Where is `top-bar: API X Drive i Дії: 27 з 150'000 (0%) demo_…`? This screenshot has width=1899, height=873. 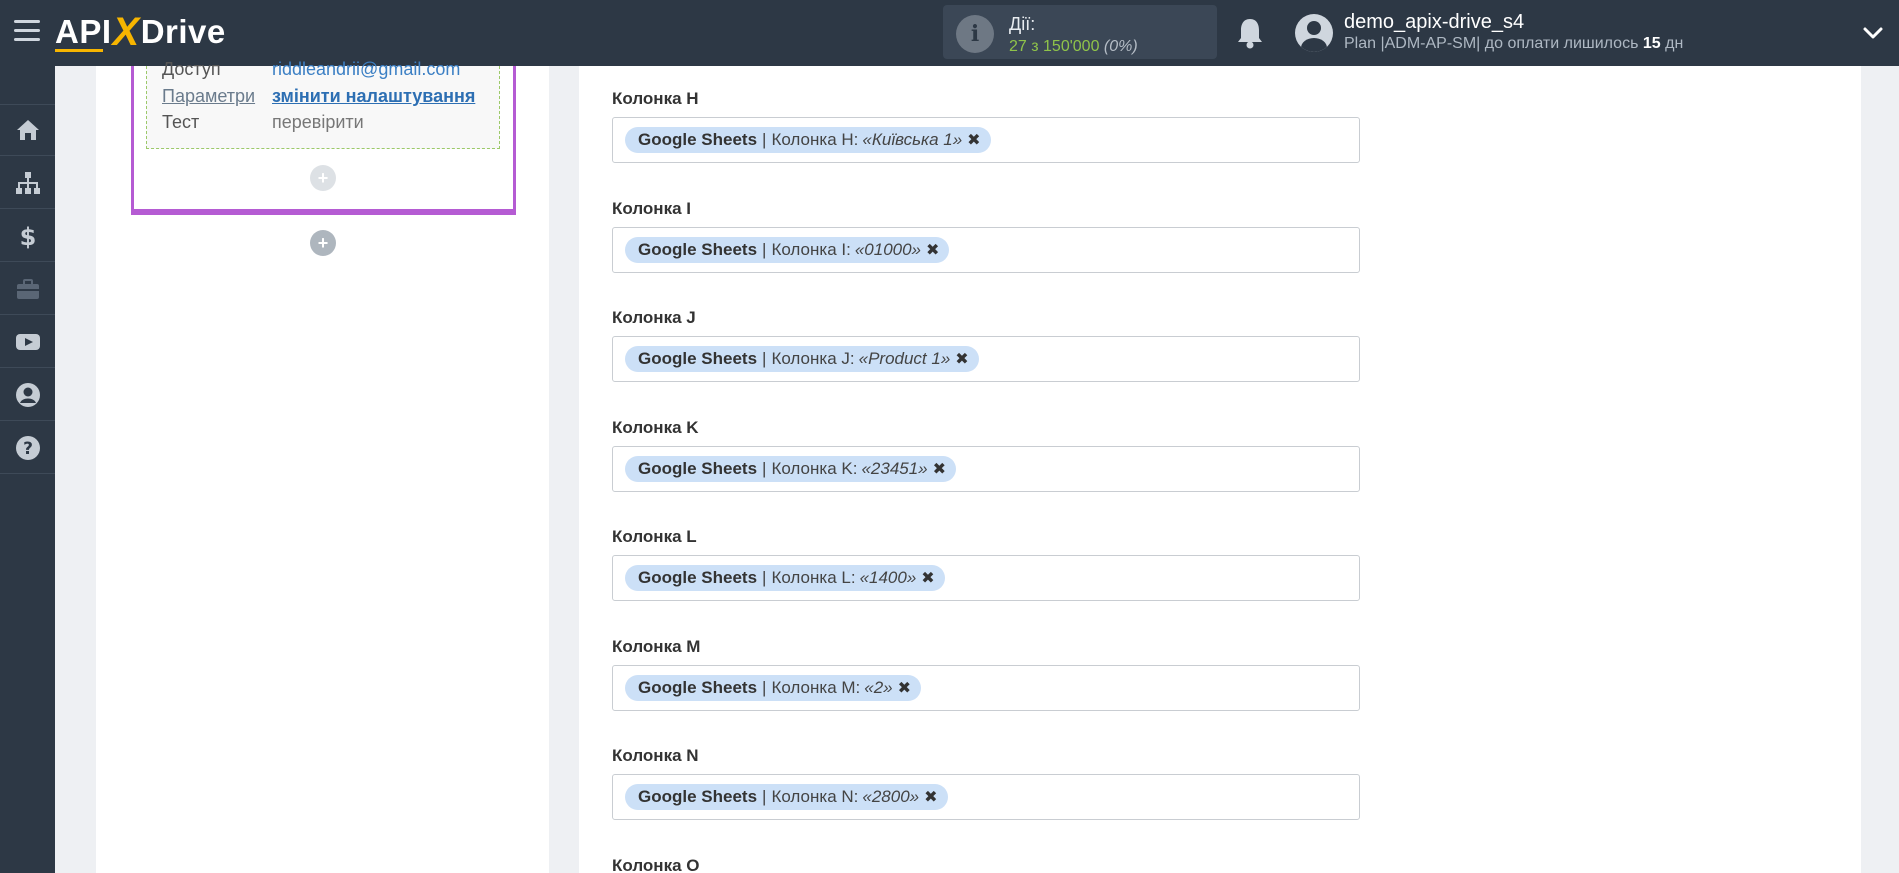
top-bar: API X Drive i Дії: 27 з 150'000 (0%) demo_… is located at coordinates (949, 33).